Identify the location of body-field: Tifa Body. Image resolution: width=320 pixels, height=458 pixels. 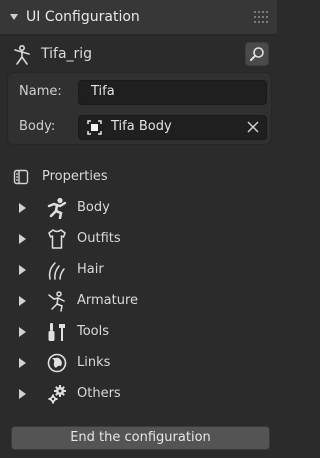
(172, 127).